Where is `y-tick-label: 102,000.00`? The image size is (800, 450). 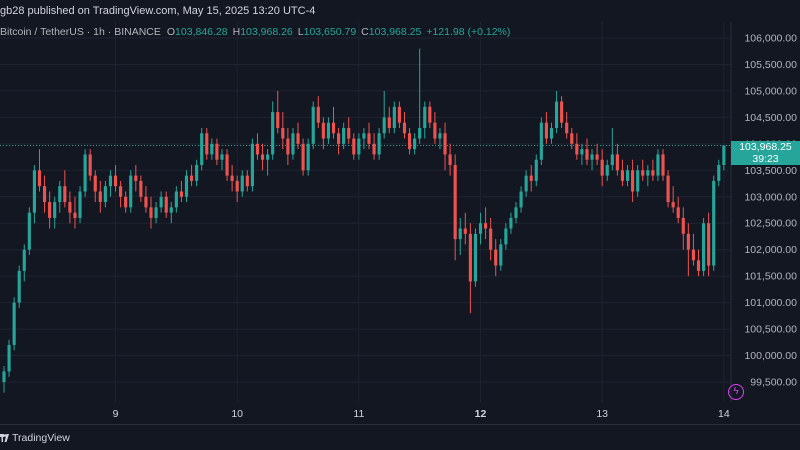 y-tick-label: 102,000.00 is located at coordinates (770, 250).